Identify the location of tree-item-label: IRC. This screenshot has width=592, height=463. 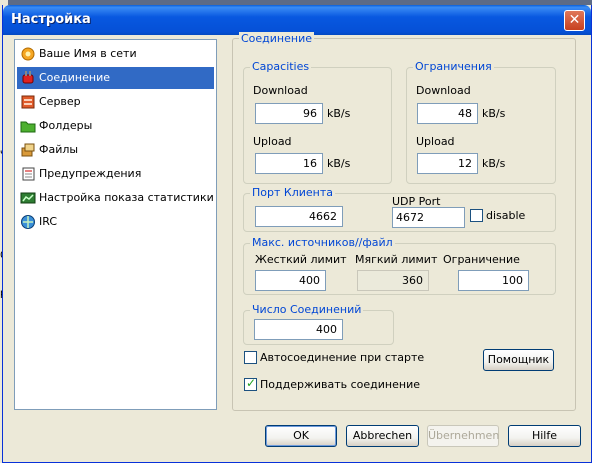
(48, 221).